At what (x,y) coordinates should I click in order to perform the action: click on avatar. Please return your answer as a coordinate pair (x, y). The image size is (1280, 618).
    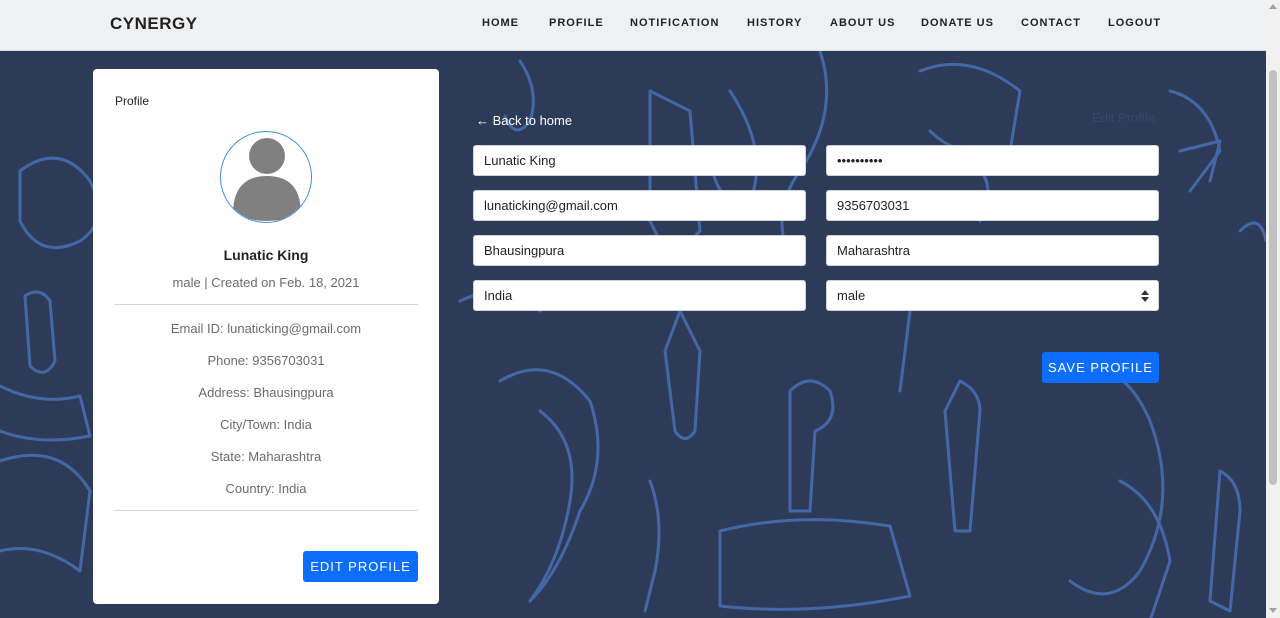
    Looking at the image, I should click on (266, 177).